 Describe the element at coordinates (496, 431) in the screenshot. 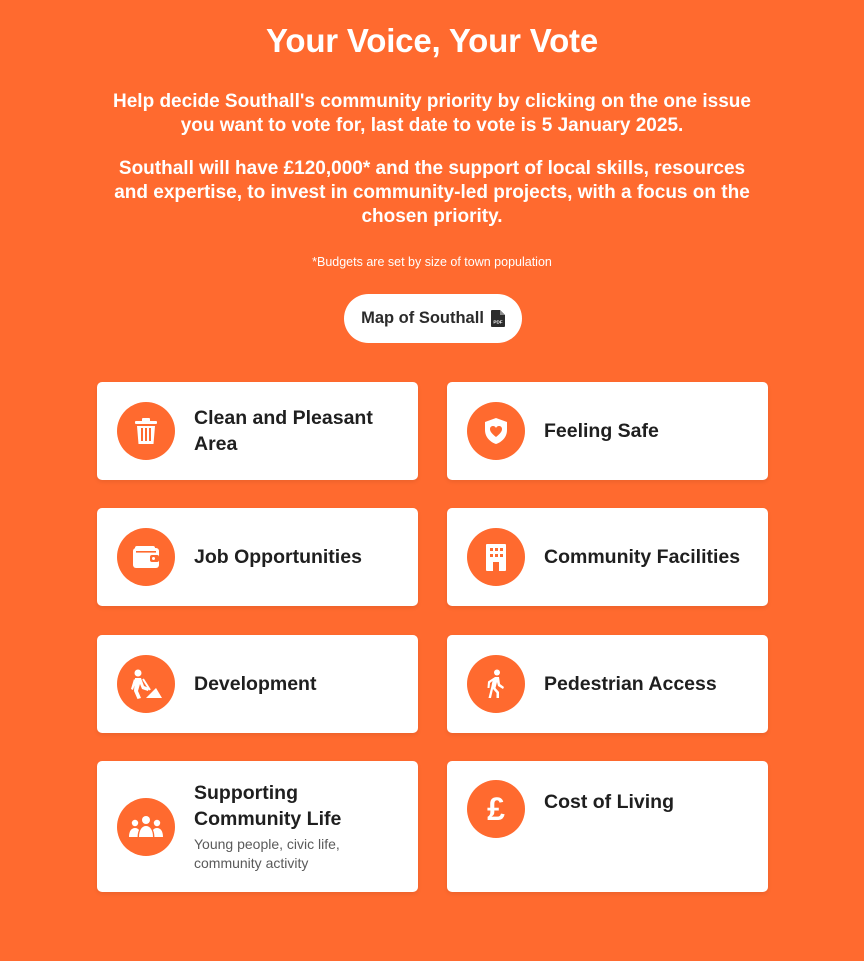

I see `heart-shield-icon` at that location.